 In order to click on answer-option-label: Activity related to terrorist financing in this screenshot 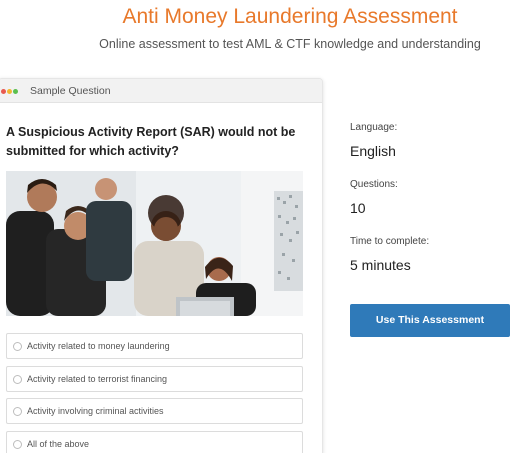, I will do `click(97, 379)`.